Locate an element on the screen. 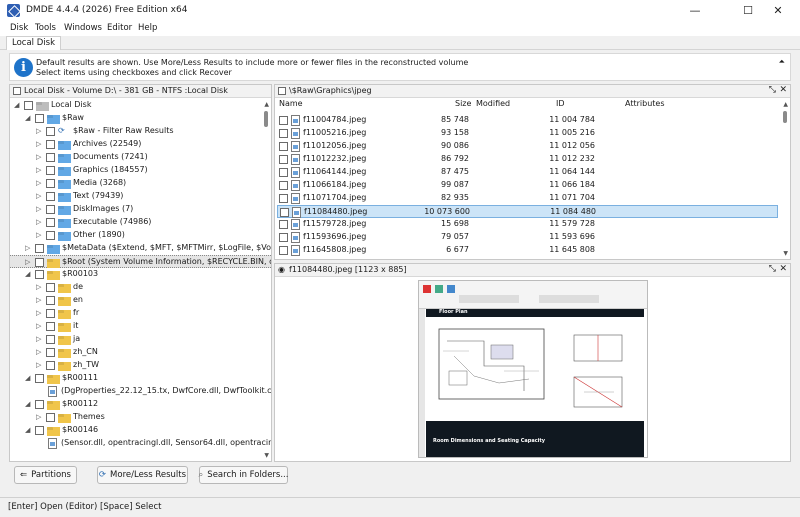 The image size is (800, 517). file-row: f11004784.jpeg 85 748 11 004 784 is located at coordinates (527, 120).